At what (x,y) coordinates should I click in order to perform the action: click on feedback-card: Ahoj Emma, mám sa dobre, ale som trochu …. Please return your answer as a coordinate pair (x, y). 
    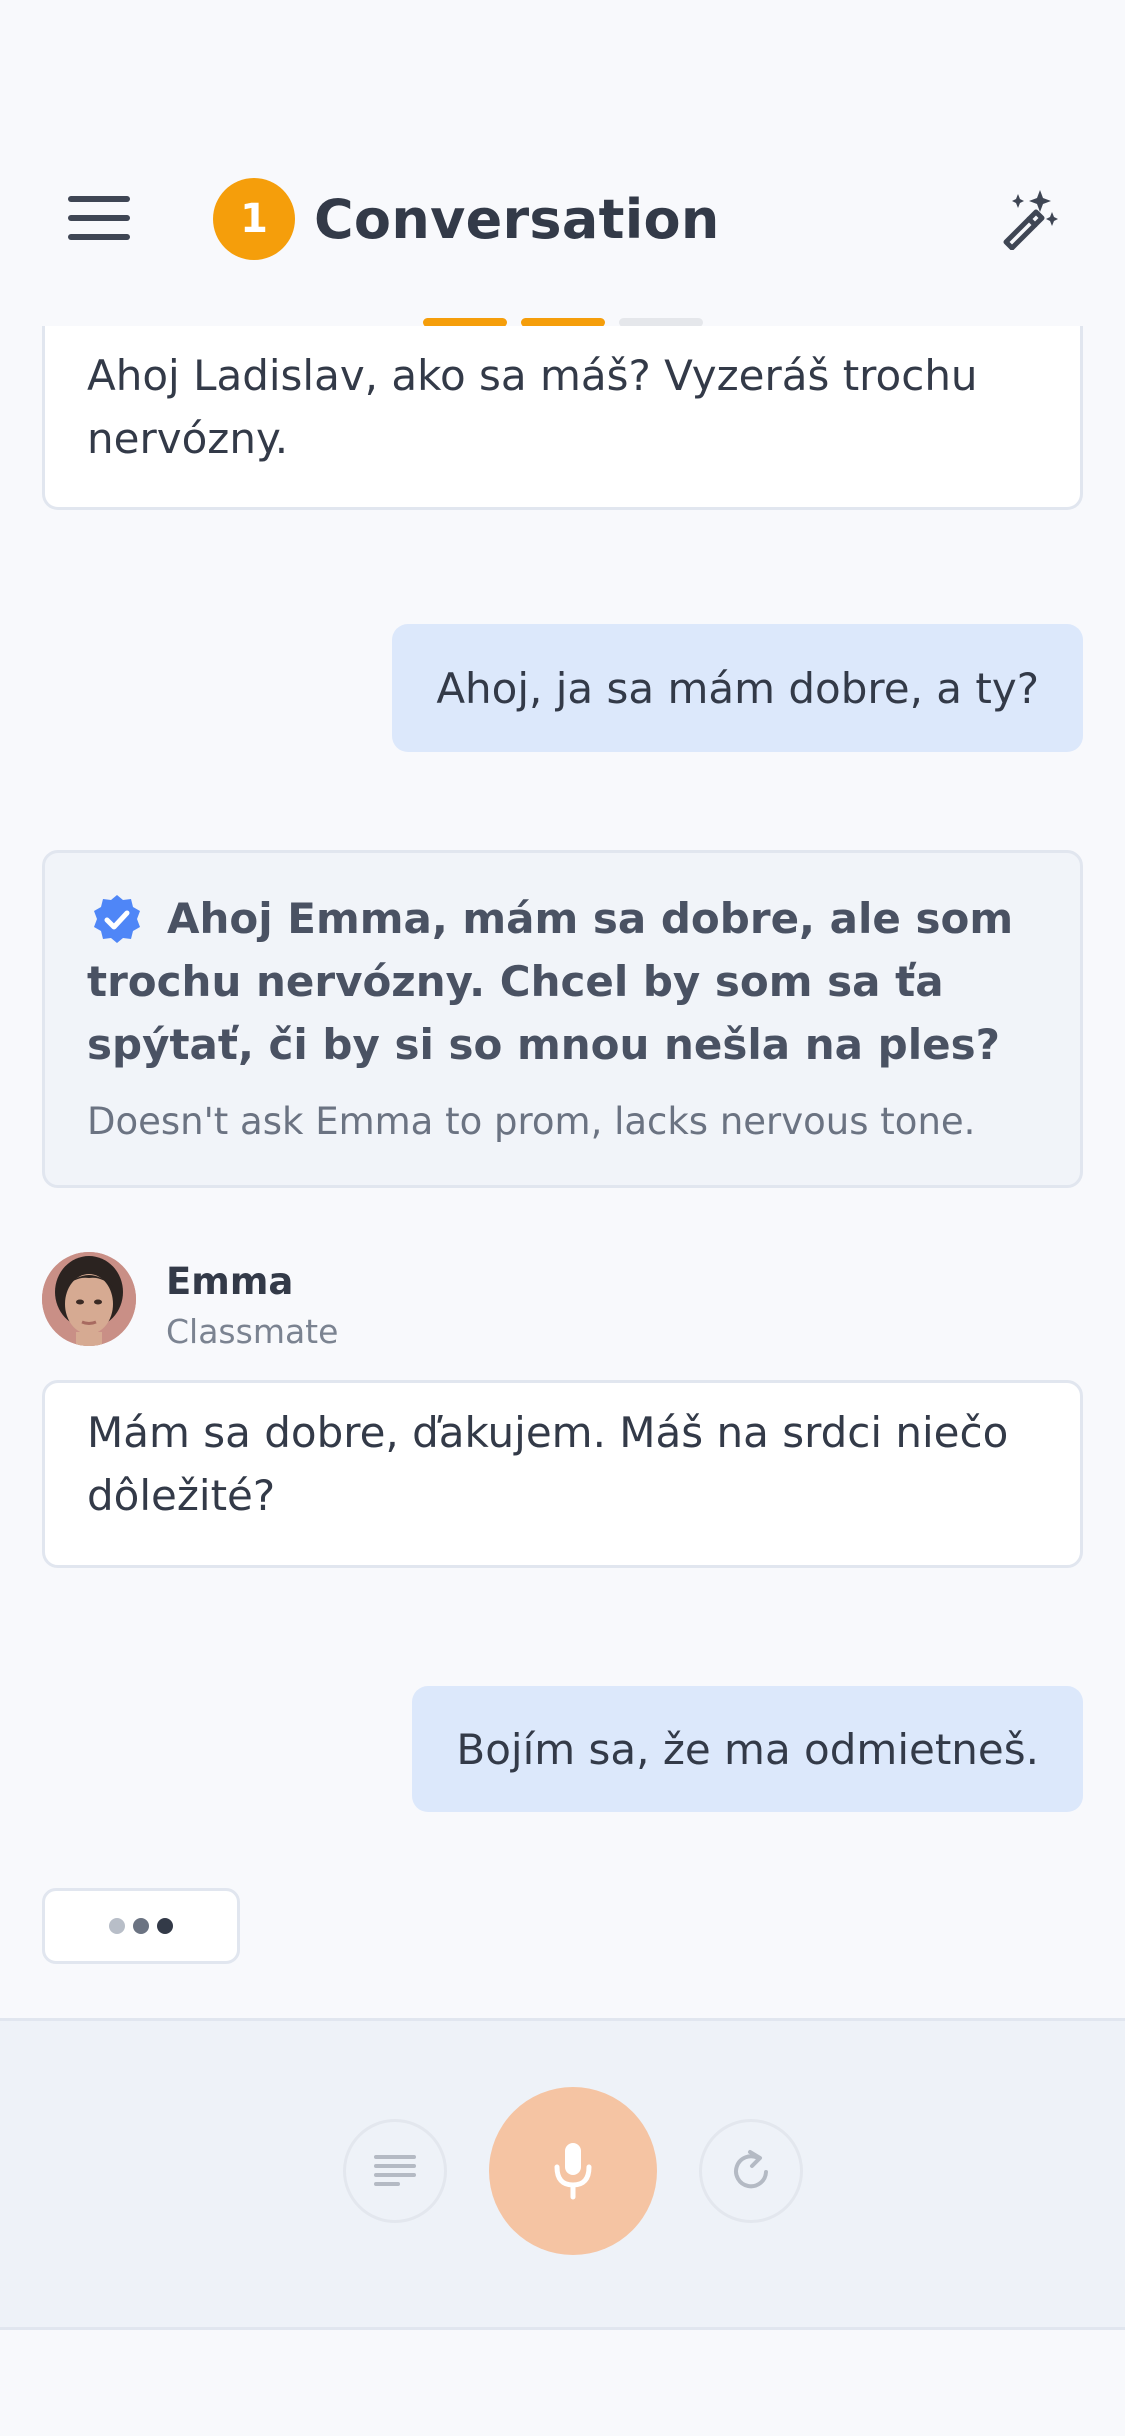
    Looking at the image, I should click on (562, 1019).